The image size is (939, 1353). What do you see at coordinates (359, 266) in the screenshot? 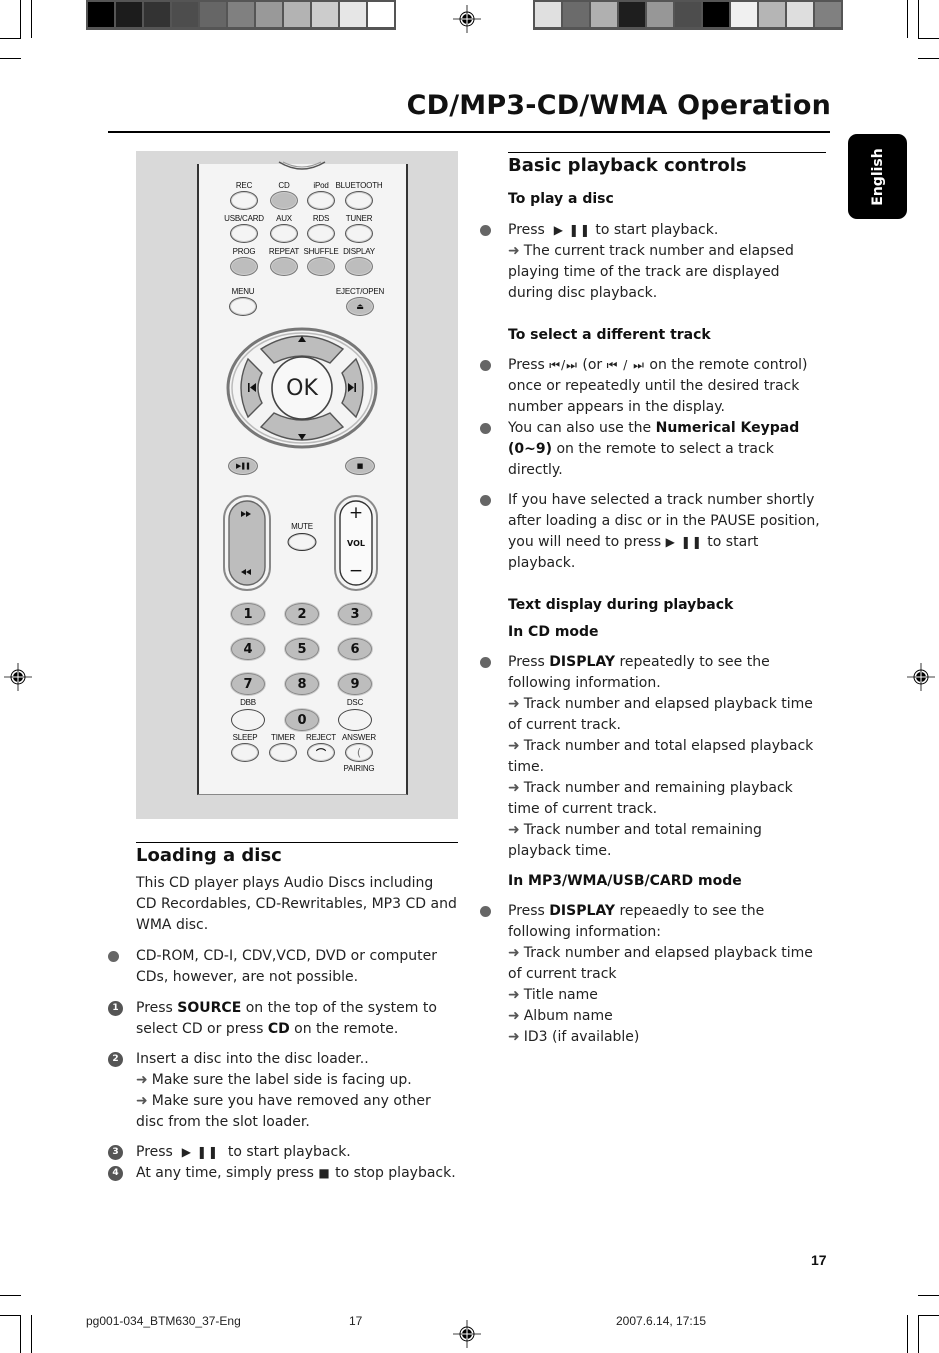
I see `remote-button-display` at bounding box center [359, 266].